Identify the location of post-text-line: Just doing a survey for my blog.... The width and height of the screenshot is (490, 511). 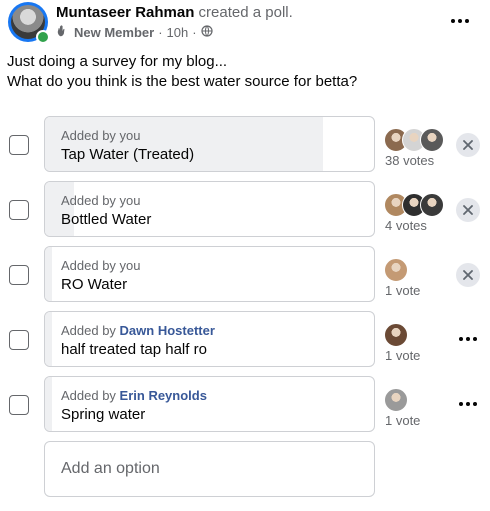
(117, 61).